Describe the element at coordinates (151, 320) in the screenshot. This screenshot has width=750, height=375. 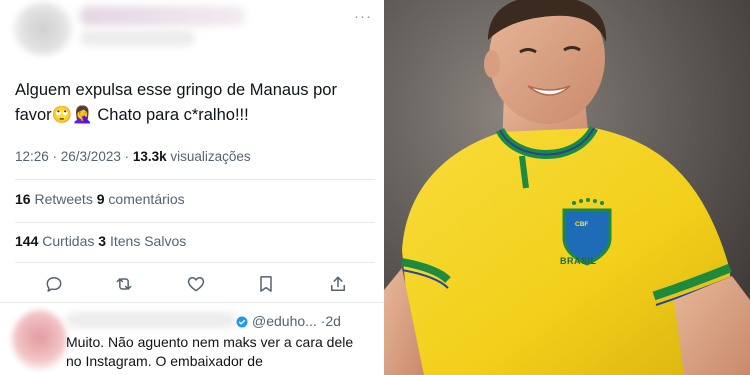
I see `reply-name-blurred` at that location.